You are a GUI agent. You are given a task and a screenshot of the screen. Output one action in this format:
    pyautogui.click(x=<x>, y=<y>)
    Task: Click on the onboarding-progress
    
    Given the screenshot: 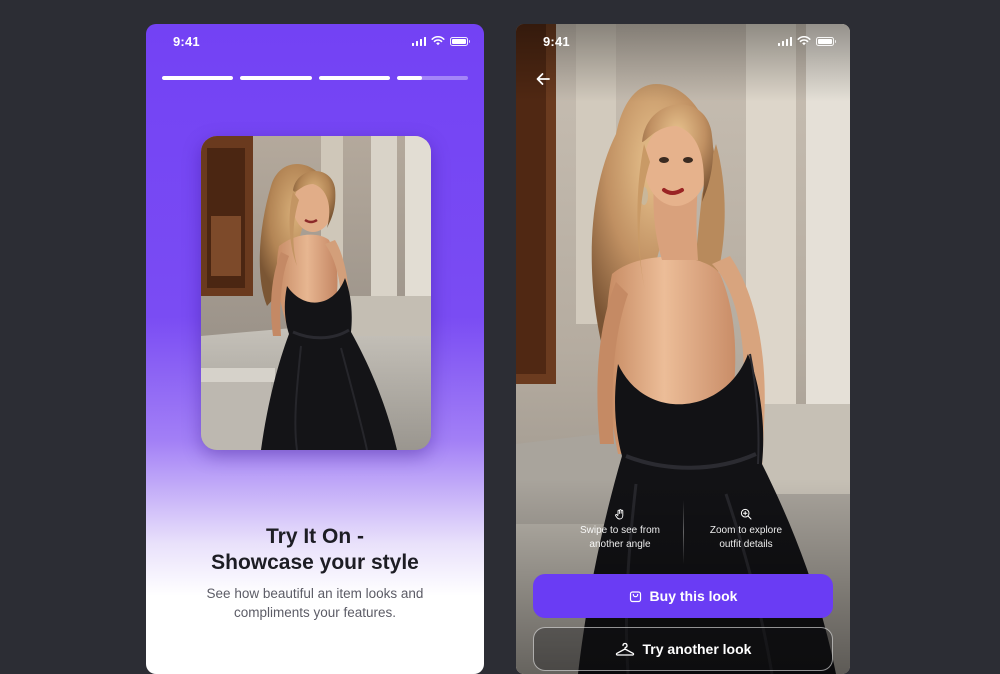 What is the action you would take?
    pyautogui.click(x=315, y=78)
    